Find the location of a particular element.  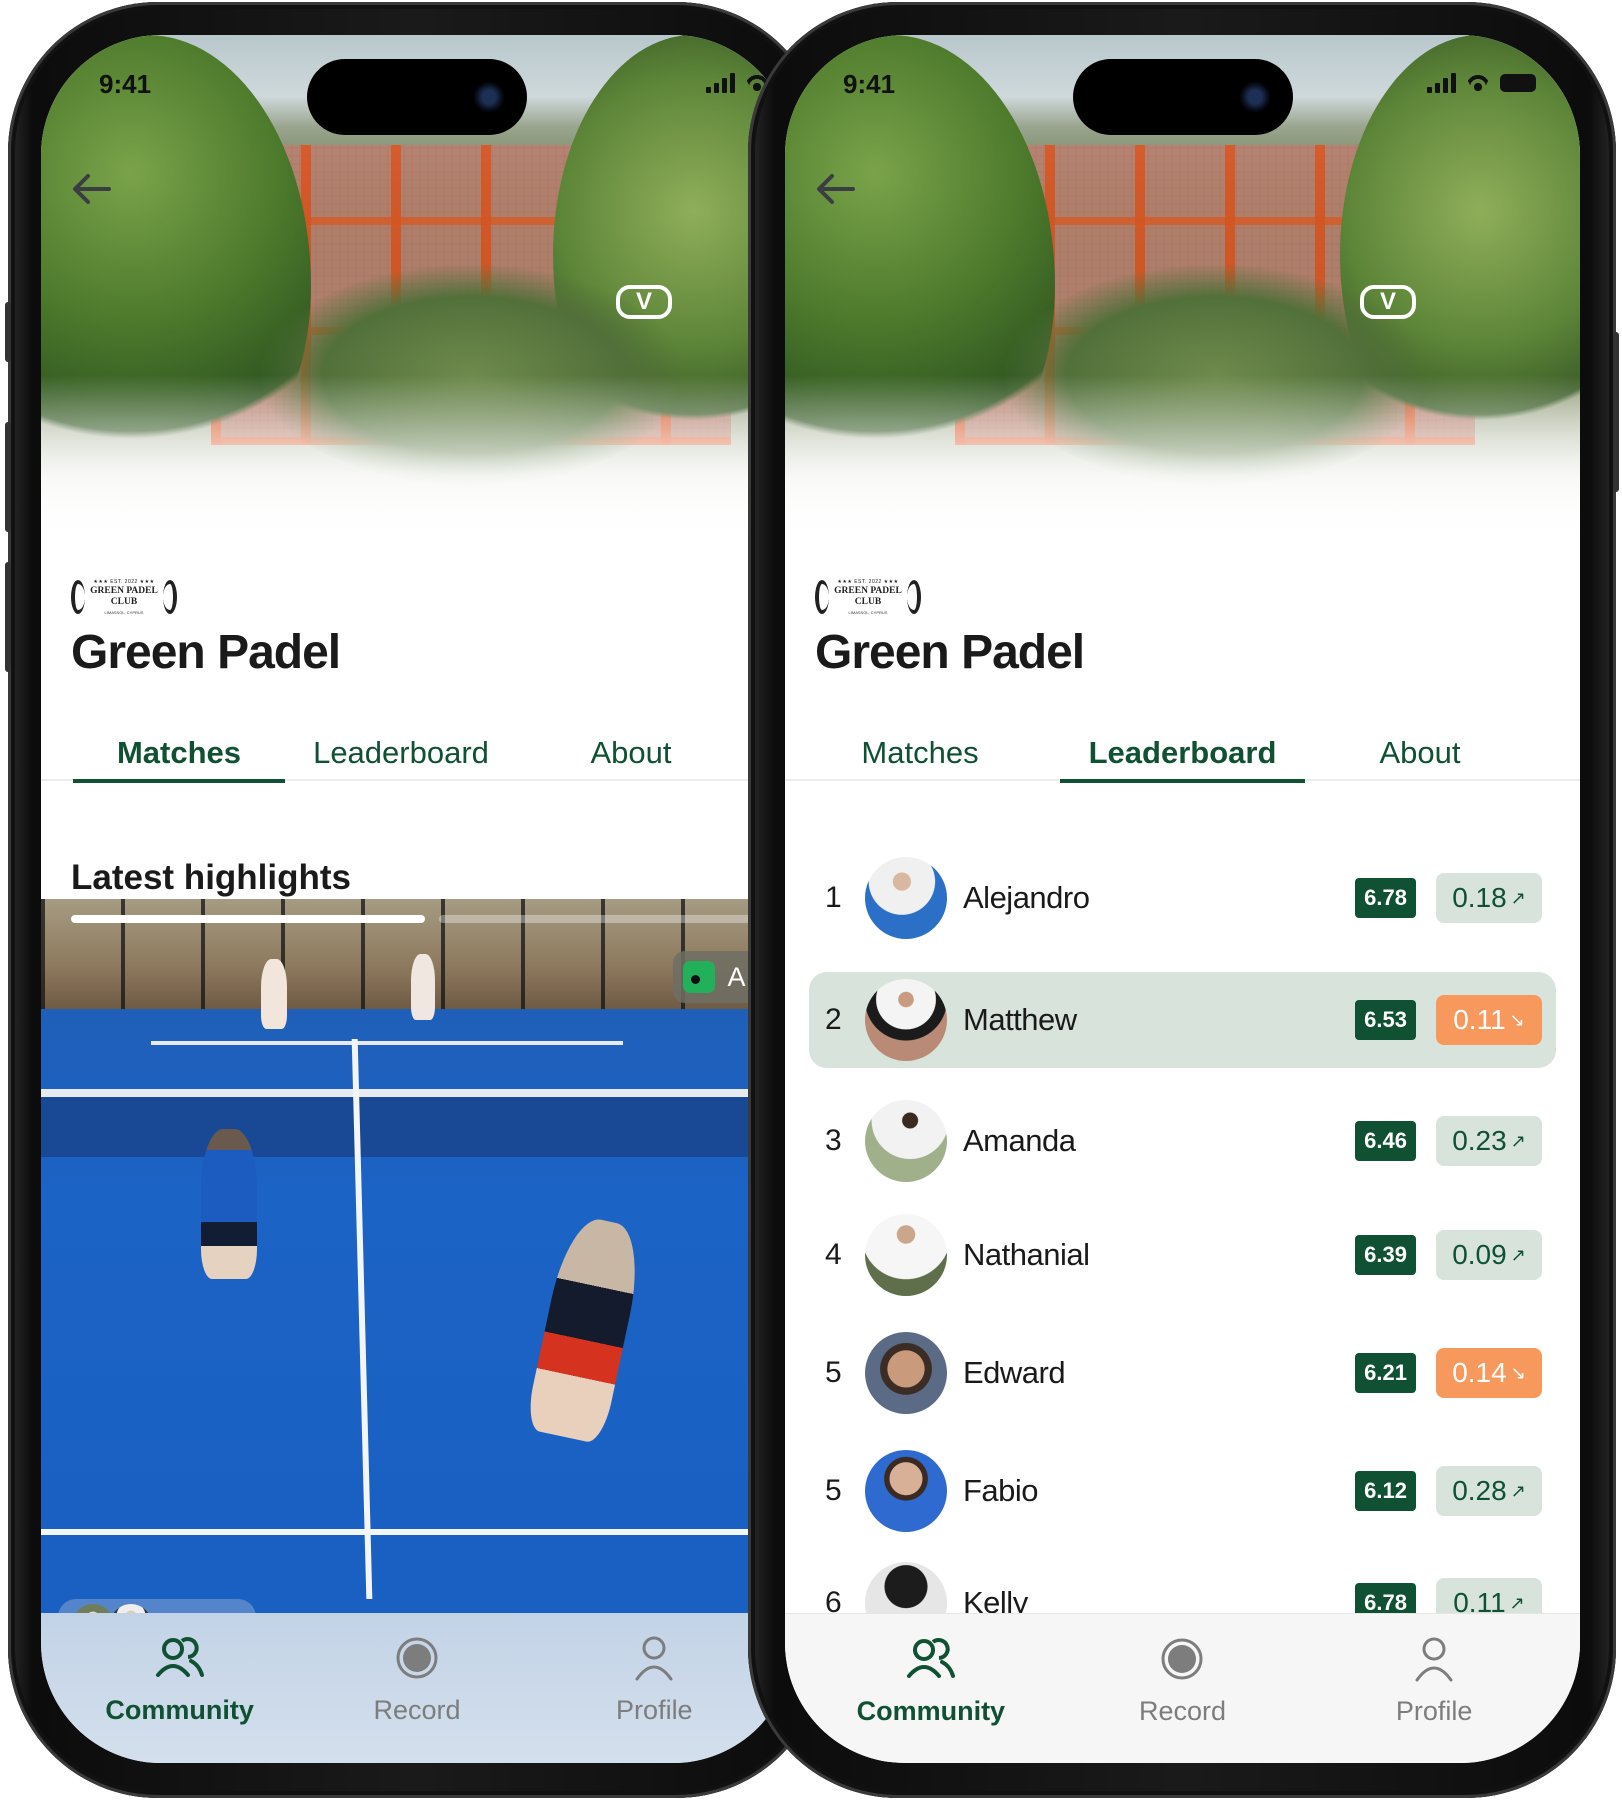

section-title: Latest highlights is located at coordinates (211, 877).